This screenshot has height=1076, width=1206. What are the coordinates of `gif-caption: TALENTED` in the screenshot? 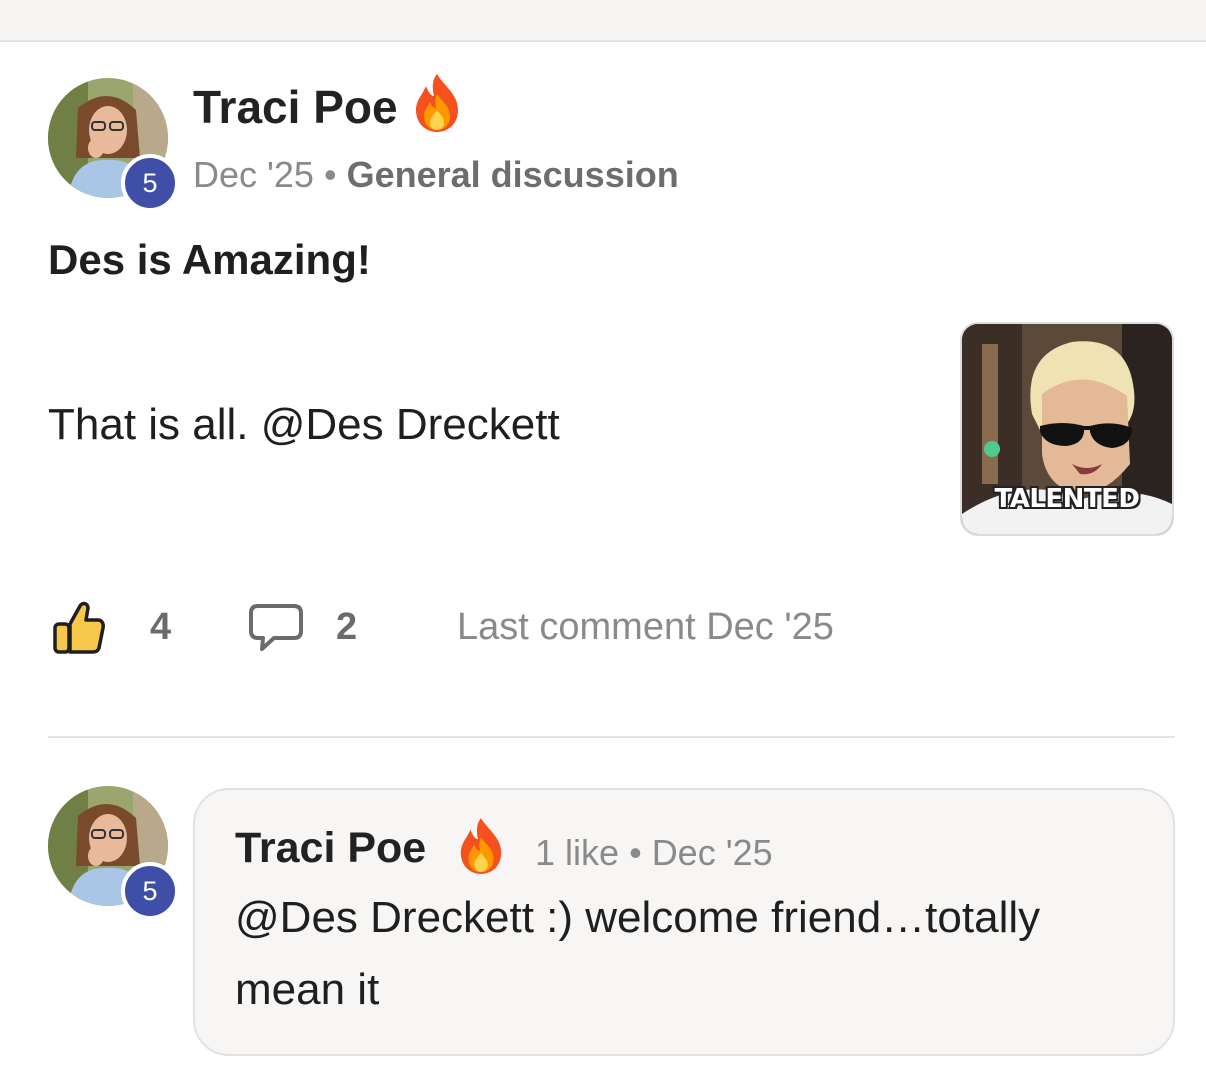 It's located at (1067, 499).